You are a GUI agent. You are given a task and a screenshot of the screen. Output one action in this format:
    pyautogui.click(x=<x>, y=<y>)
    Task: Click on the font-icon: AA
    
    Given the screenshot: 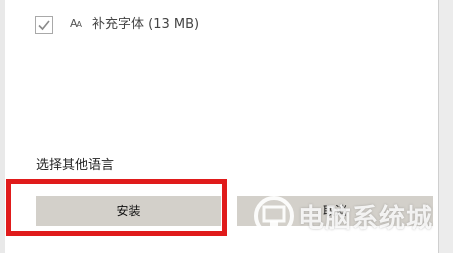 What is the action you would take?
    pyautogui.click(x=76, y=23)
    